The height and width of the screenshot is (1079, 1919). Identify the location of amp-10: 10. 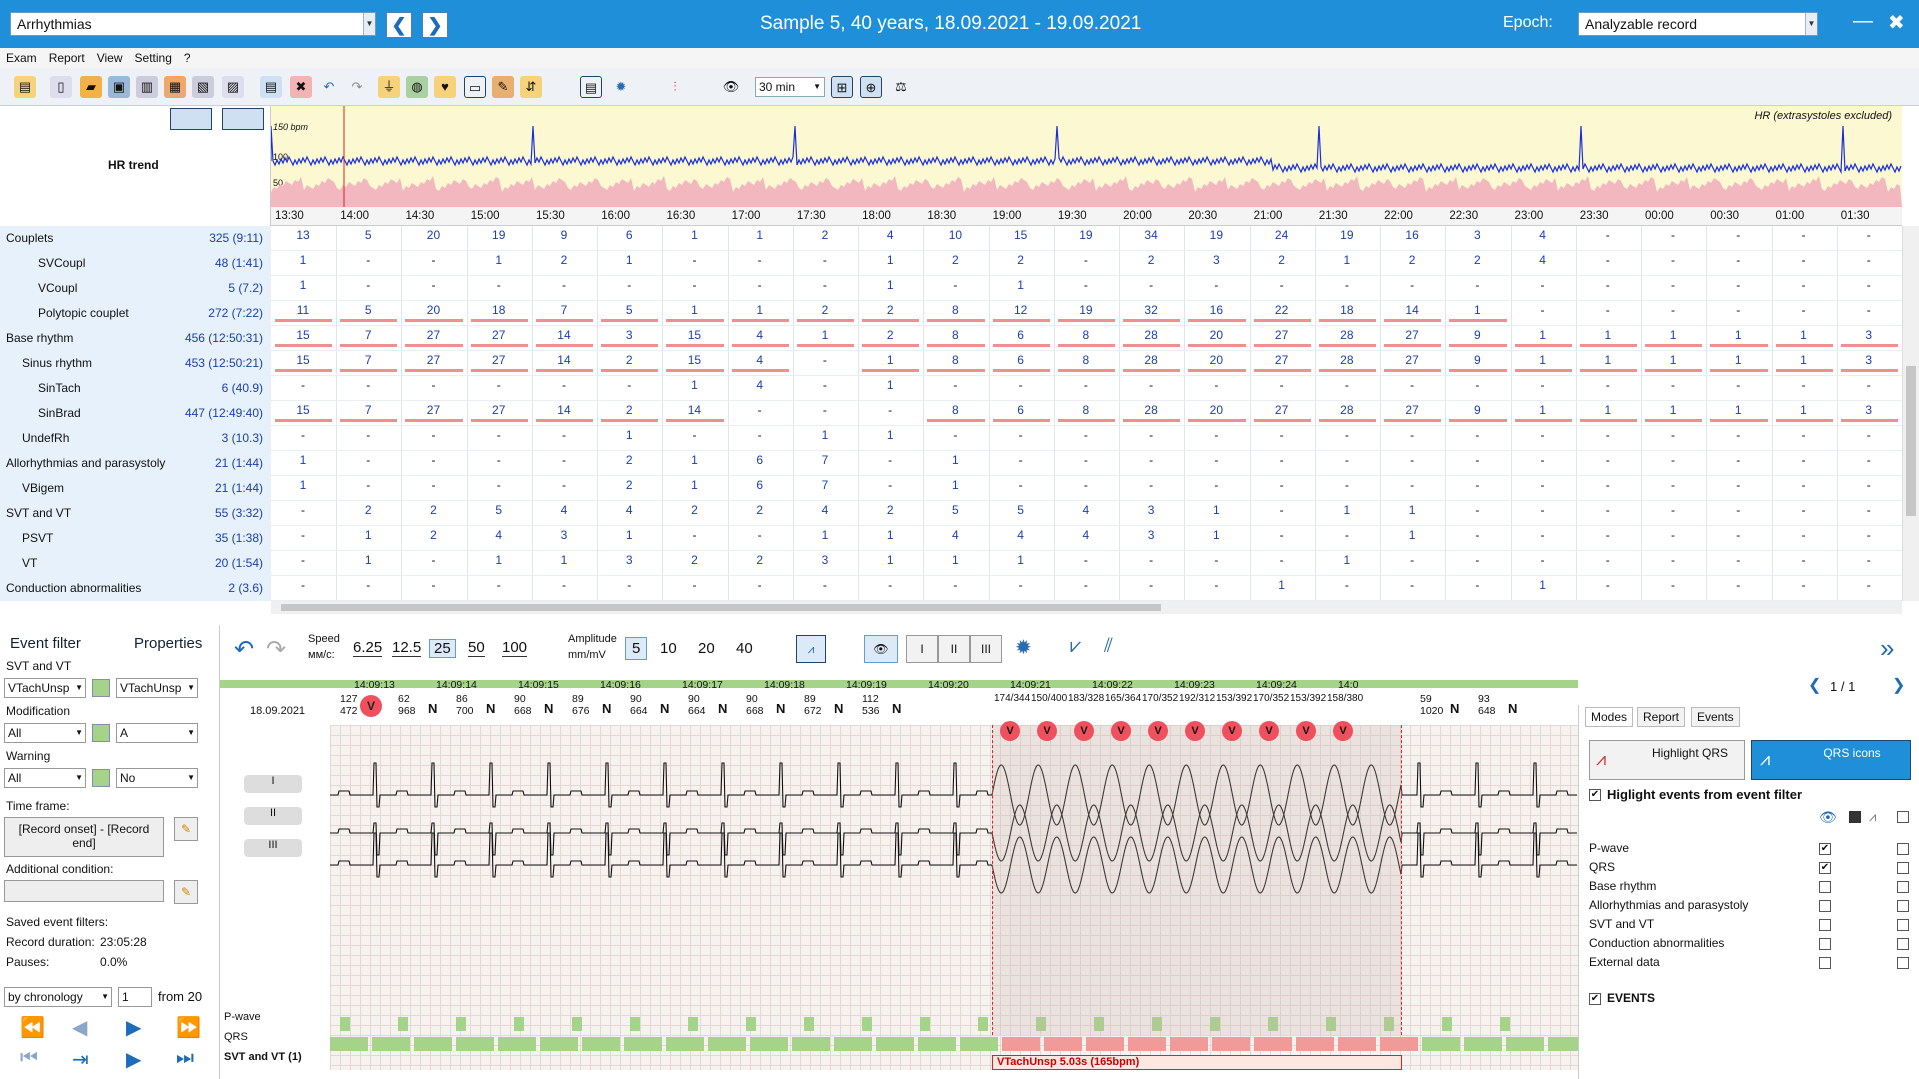
(668, 648).